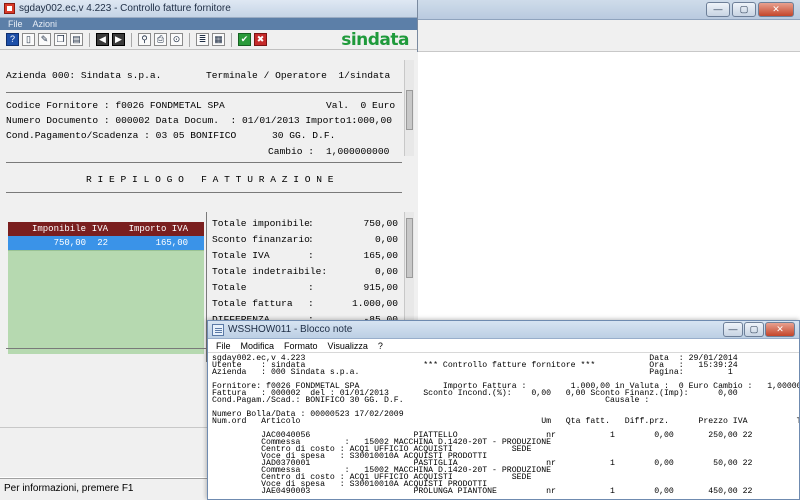 This screenshot has height=500, width=800. What do you see at coordinates (304, 135) in the screenshot?
I see `pagamento-term: 30 GG. D.F.` at bounding box center [304, 135].